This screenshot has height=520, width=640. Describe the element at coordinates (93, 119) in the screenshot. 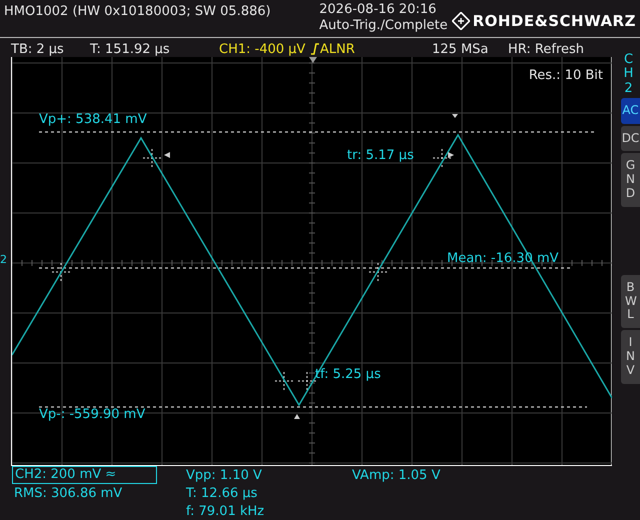

I see `measurement-label: Vp+: 538.41 mV` at that location.